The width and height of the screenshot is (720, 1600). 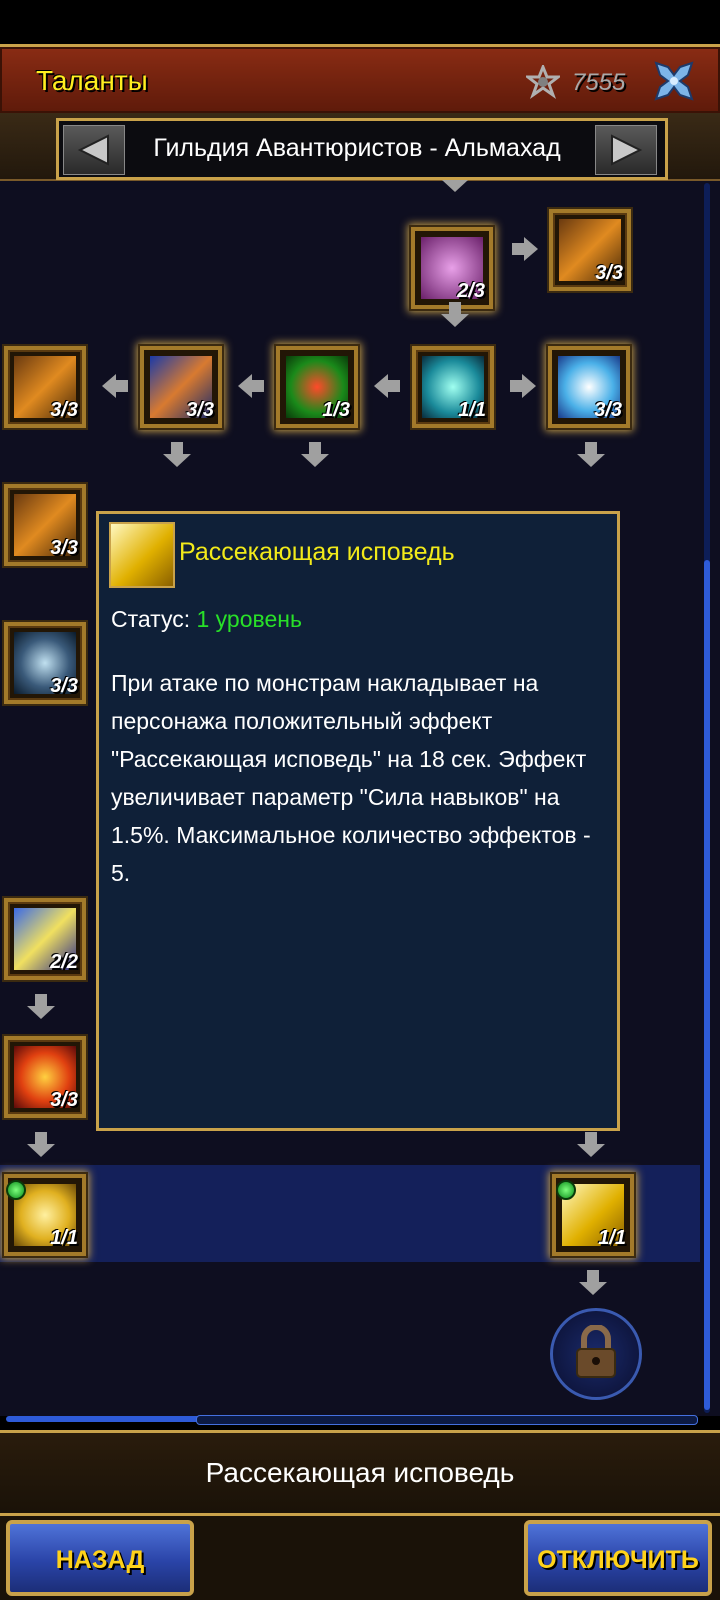 What do you see at coordinates (357, 148) in the screenshot?
I see `guild-name: Гильдия Авантюристов - Альмахад` at bounding box center [357, 148].